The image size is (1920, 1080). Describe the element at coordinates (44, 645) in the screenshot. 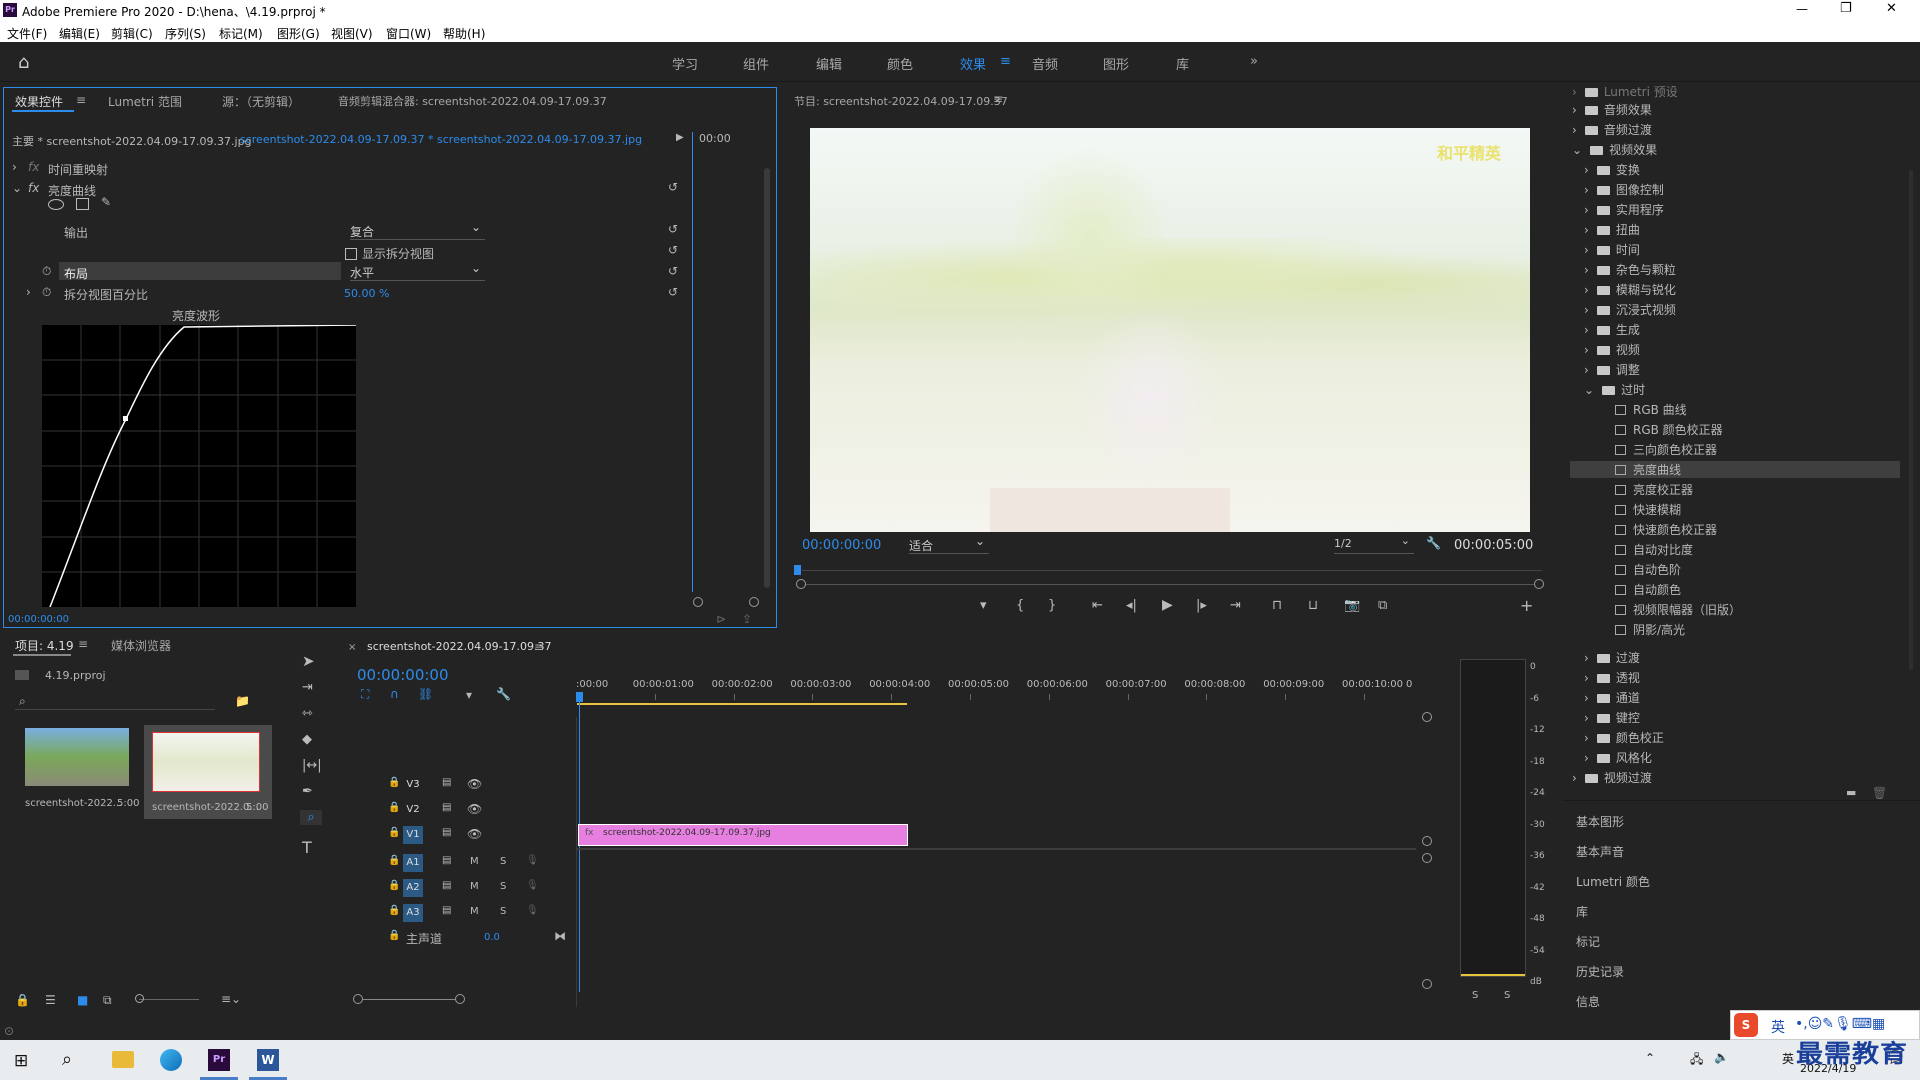

I see `tab-project: 项目: 4.19` at that location.